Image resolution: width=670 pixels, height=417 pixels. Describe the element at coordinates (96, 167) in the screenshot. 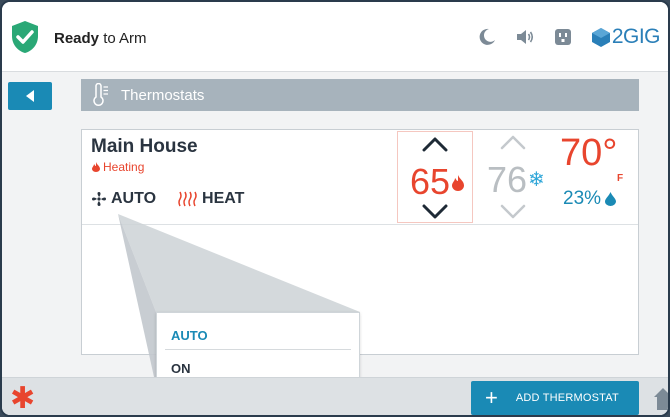

I see `flame-icon` at that location.